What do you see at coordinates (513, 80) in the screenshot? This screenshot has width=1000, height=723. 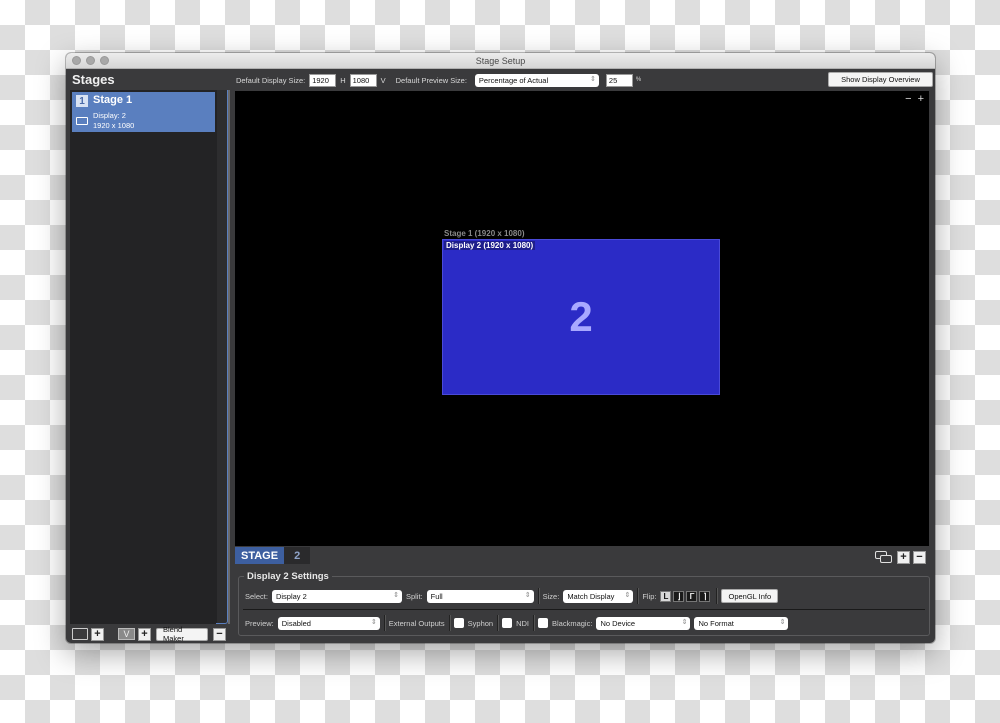 I see `preview-mode-value: Percentage of Actual` at bounding box center [513, 80].